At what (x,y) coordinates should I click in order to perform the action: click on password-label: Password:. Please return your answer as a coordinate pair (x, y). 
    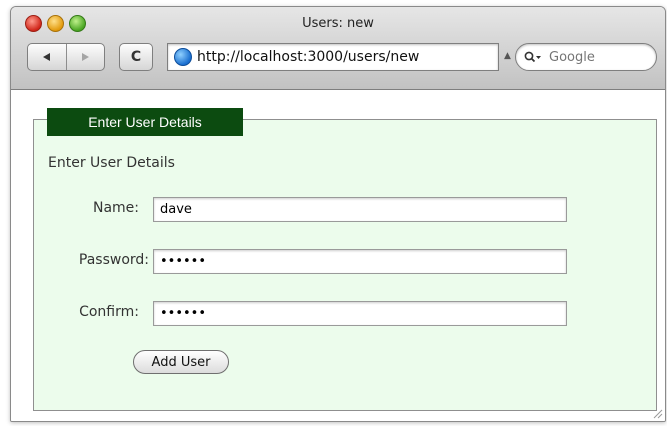
    Looking at the image, I should click on (113, 260).